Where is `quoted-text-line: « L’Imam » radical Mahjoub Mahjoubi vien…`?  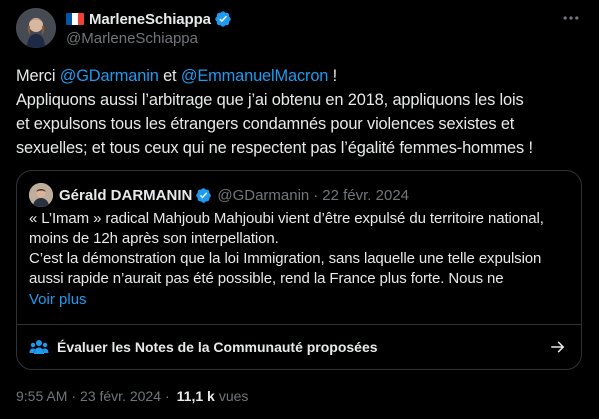 quoted-text-line: « L’Imam » radical Mahjoub Mahjoubi vien… is located at coordinates (286, 218).